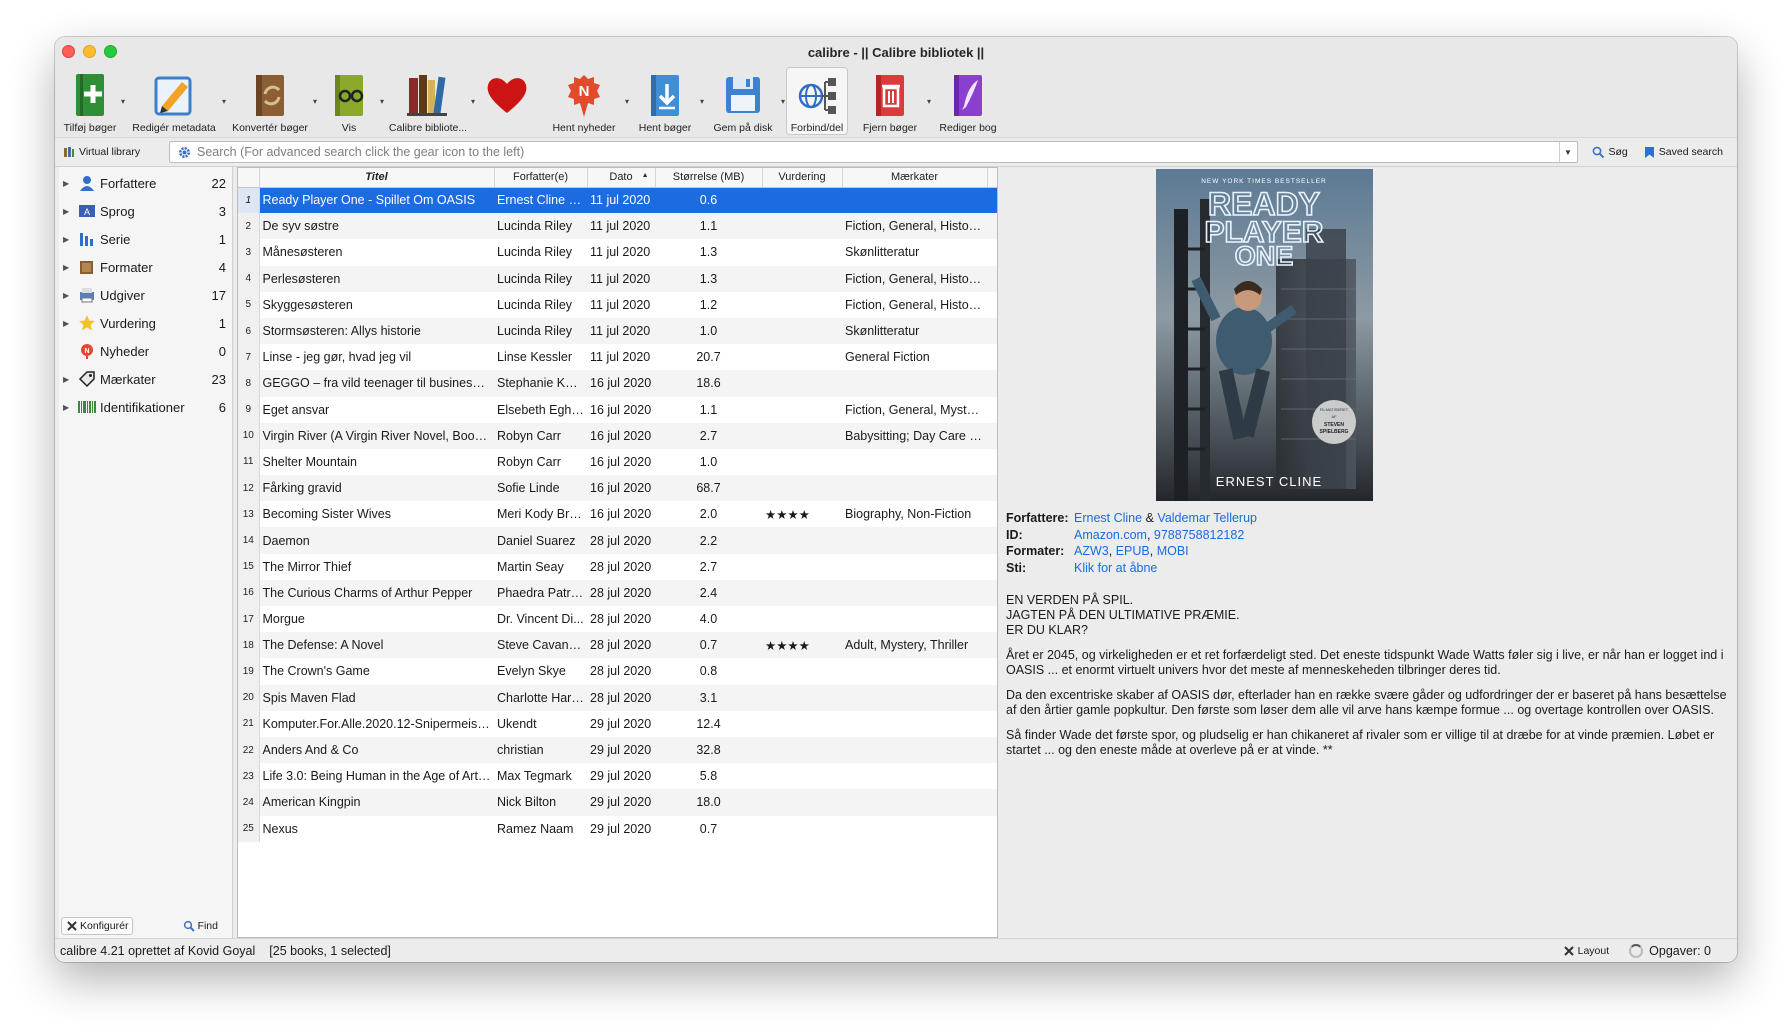 This screenshot has height=1035, width=1792. What do you see at coordinates (817, 101) in the screenshot?
I see `toolbar-button-connect-share: Forbind/del` at bounding box center [817, 101].